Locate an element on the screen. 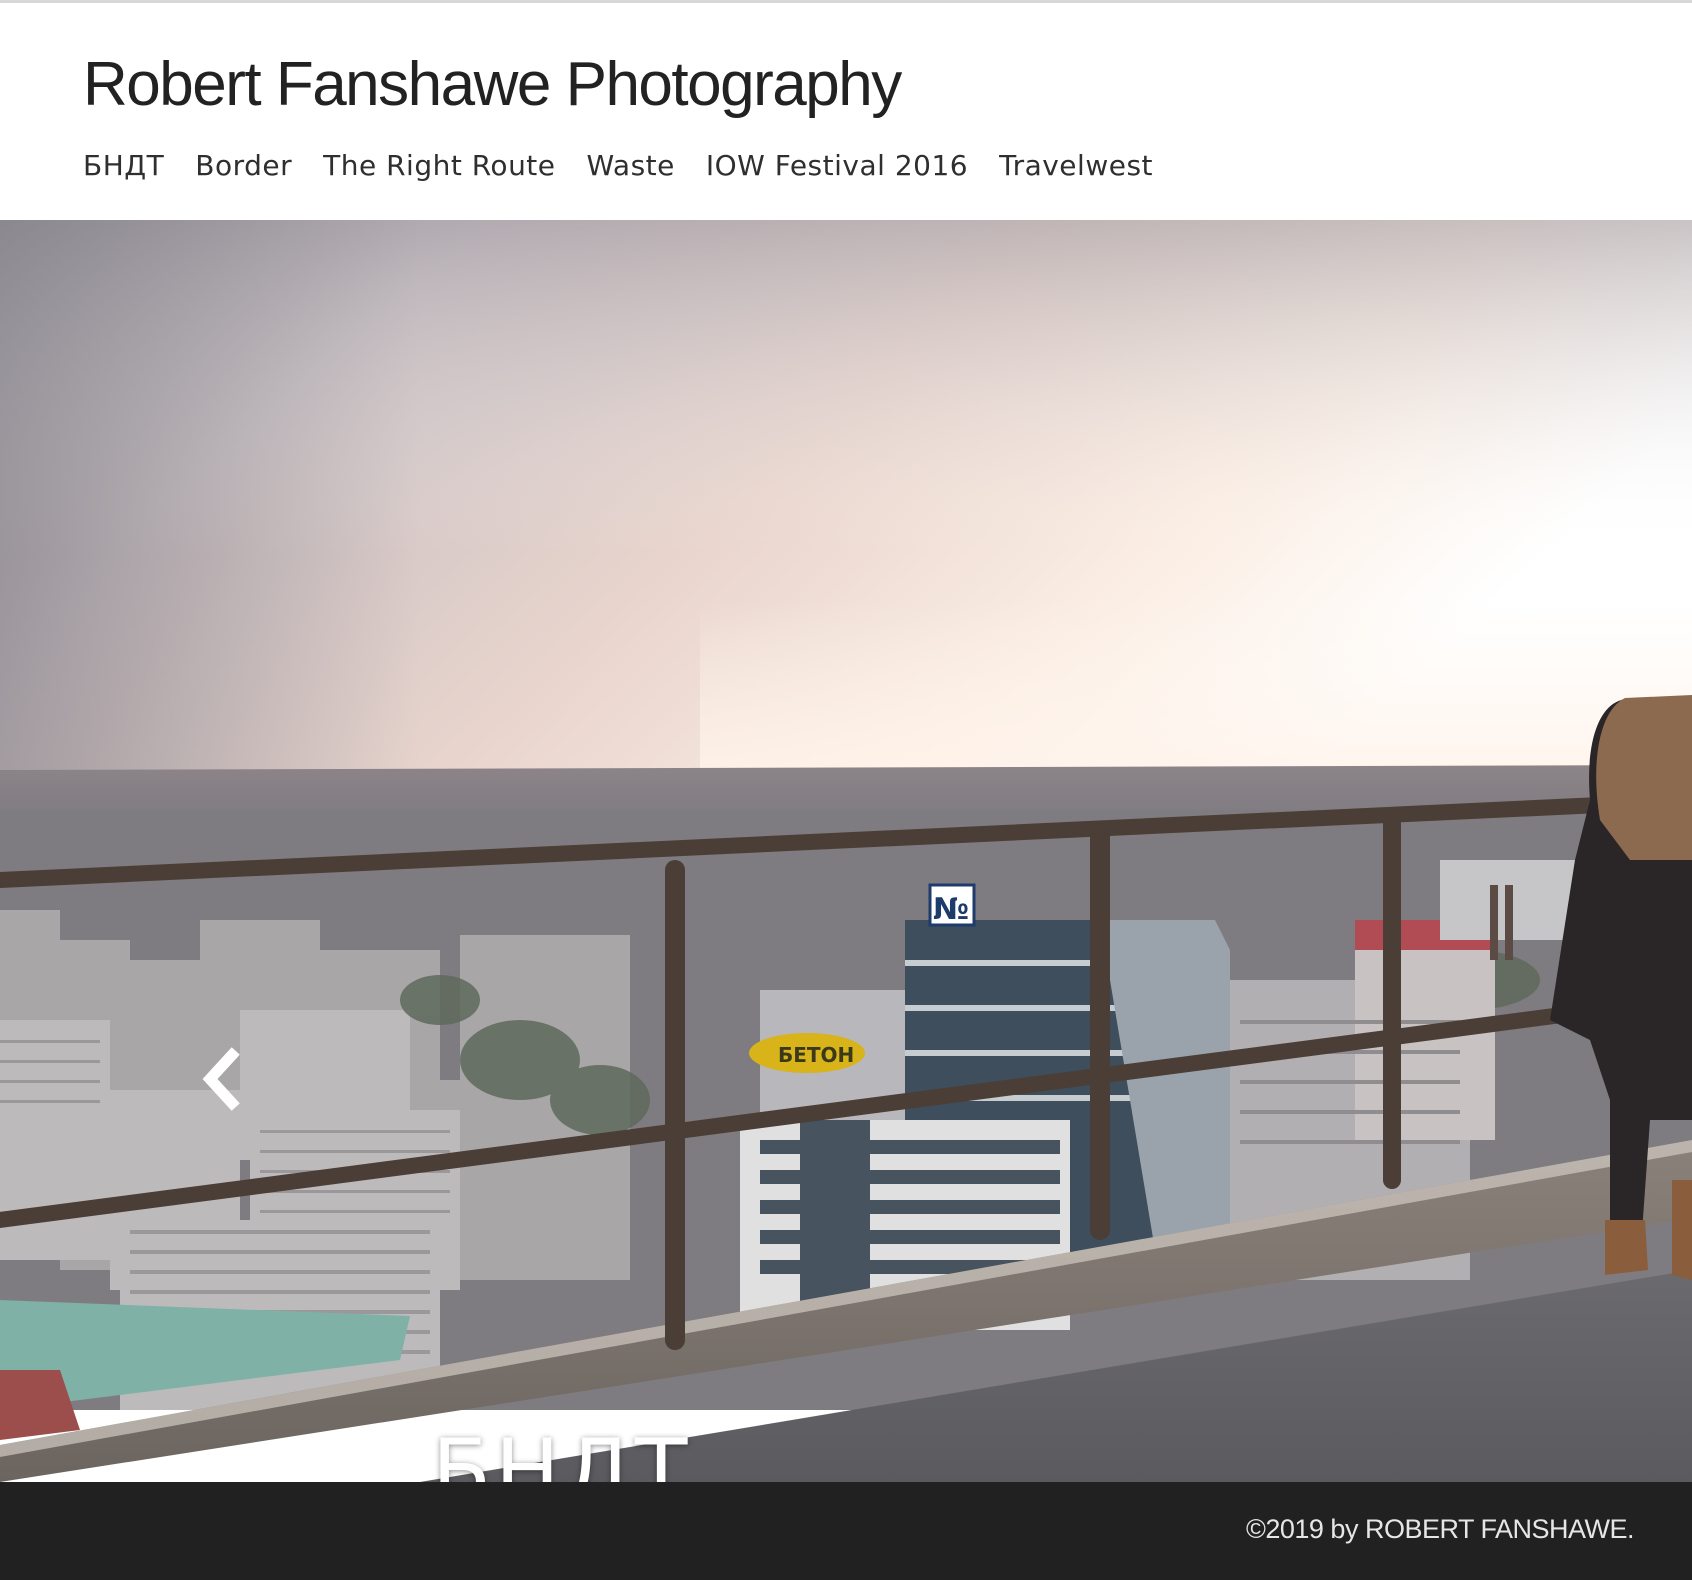 The width and height of the screenshot is (1692, 1580). nav-item-waste: Waste is located at coordinates (631, 165).